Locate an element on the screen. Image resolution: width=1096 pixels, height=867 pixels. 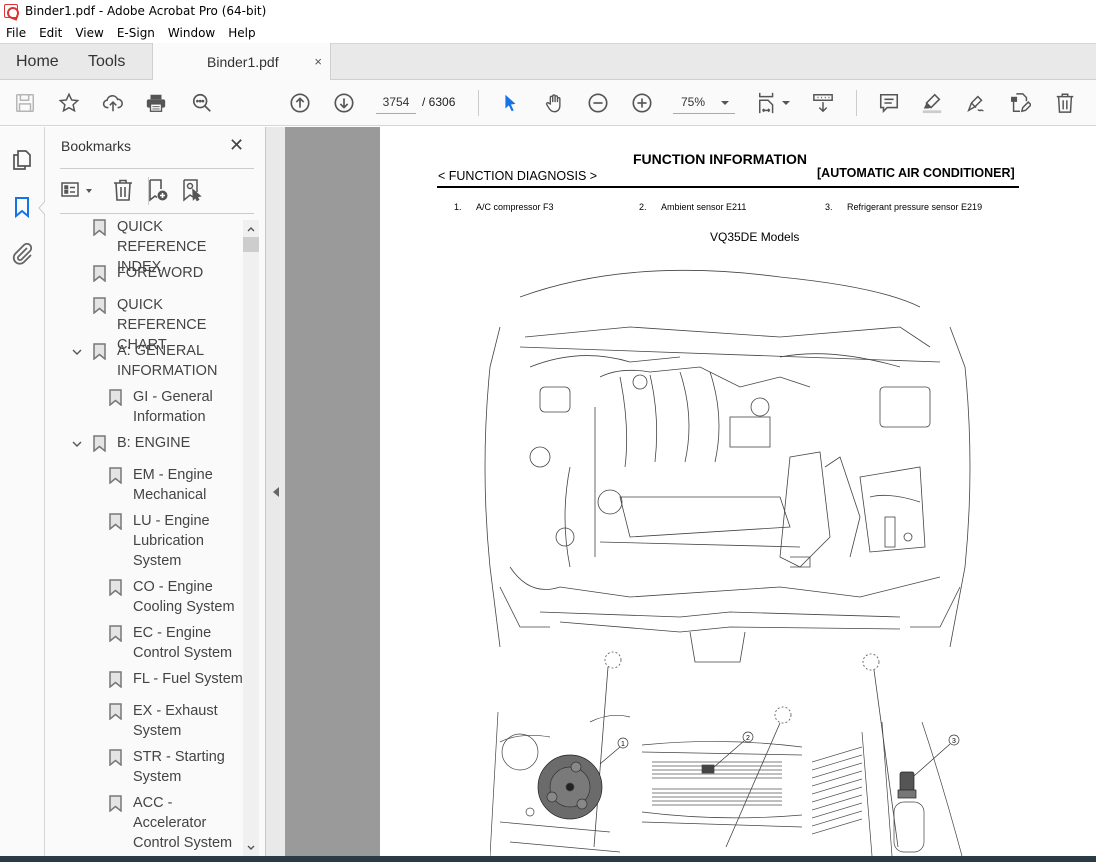
callout-3: 3 is located at coordinates (954, 741).